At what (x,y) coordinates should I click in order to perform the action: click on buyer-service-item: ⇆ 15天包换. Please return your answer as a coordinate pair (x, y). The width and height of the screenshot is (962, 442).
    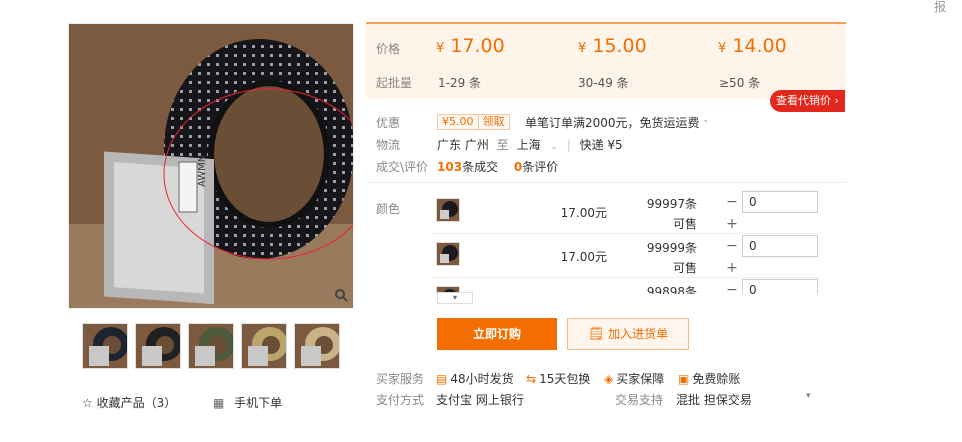
    Looking at the image, I should click on (558, 378).